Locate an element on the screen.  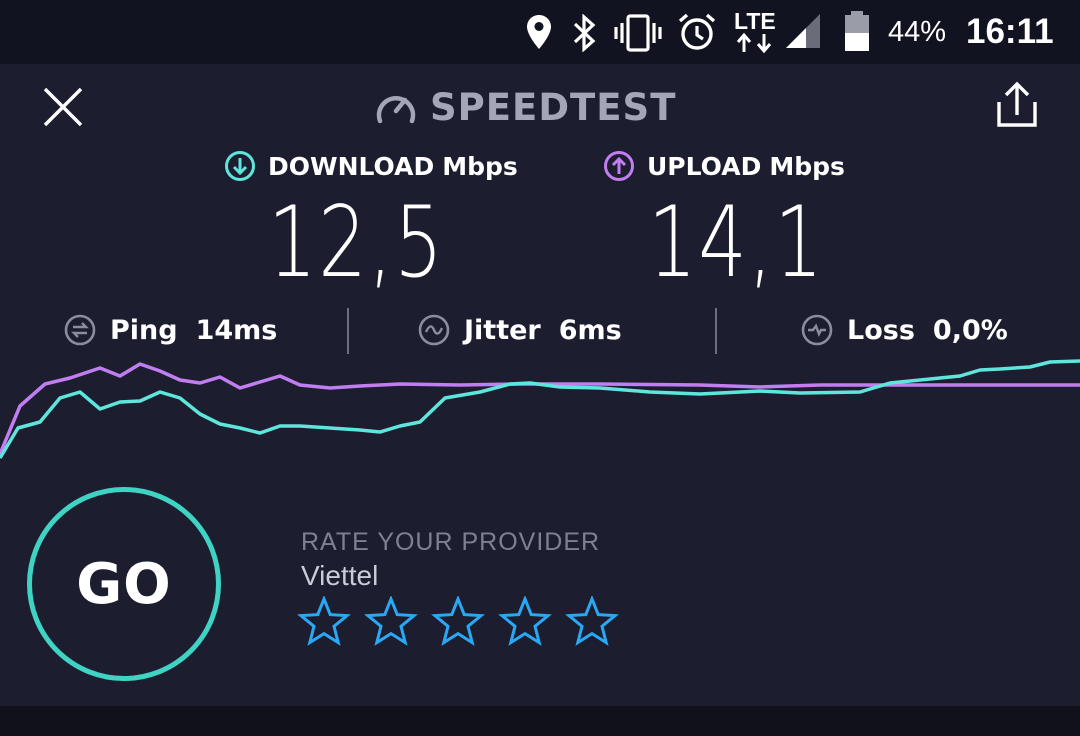
upload-arrow-icon is located at coordinates (619, 166).